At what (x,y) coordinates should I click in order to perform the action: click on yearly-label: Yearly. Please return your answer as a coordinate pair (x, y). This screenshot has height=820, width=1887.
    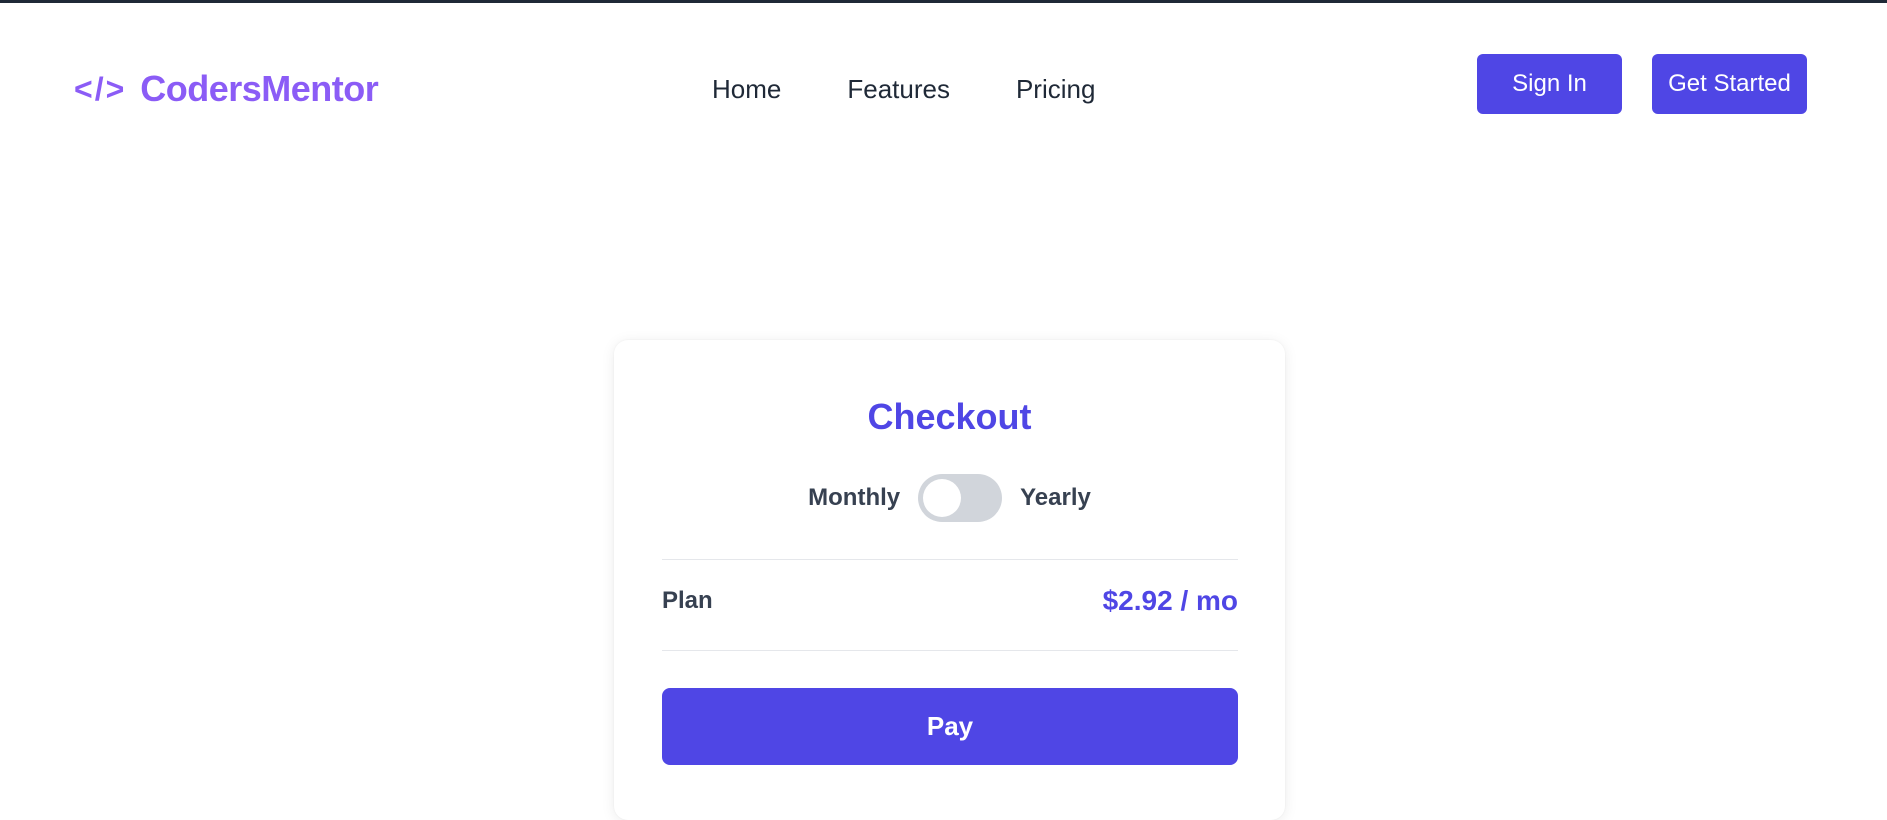
    Looking at the image, I should click on (1055, 497).